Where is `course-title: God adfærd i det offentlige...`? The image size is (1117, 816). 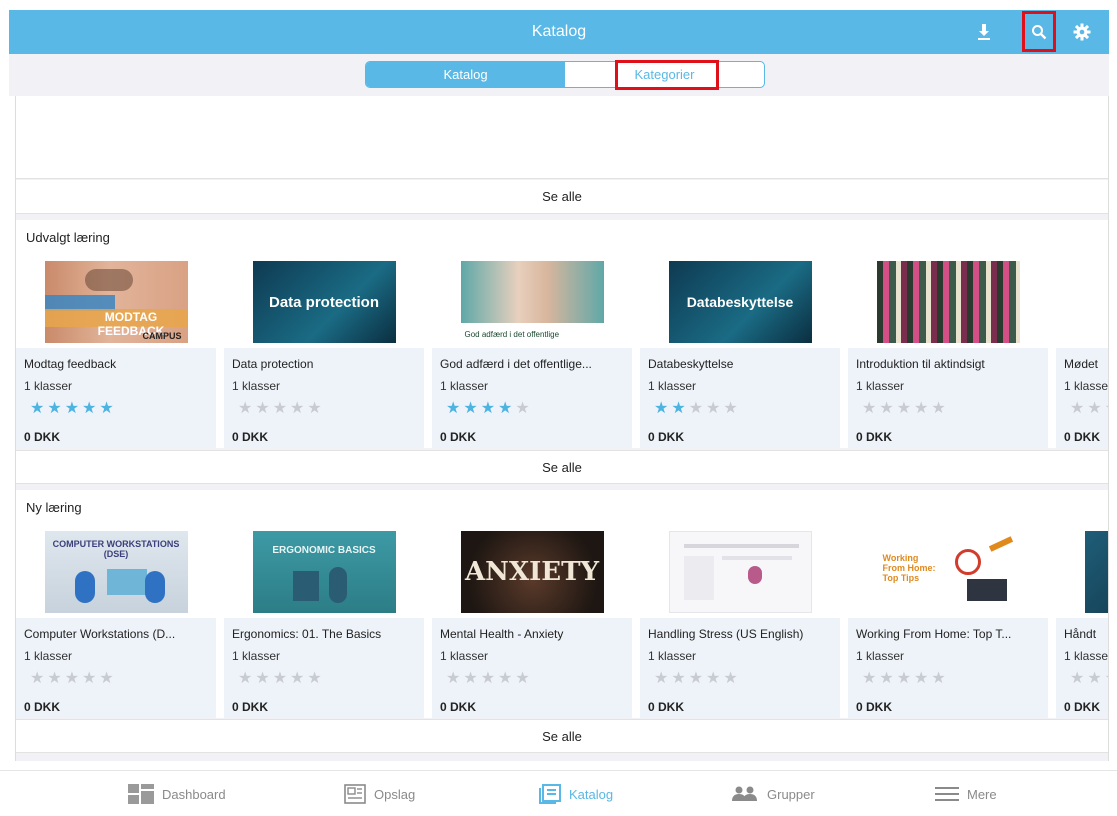 course-title: God adfærd i det offentlige... is located at coordinates (516, 364).